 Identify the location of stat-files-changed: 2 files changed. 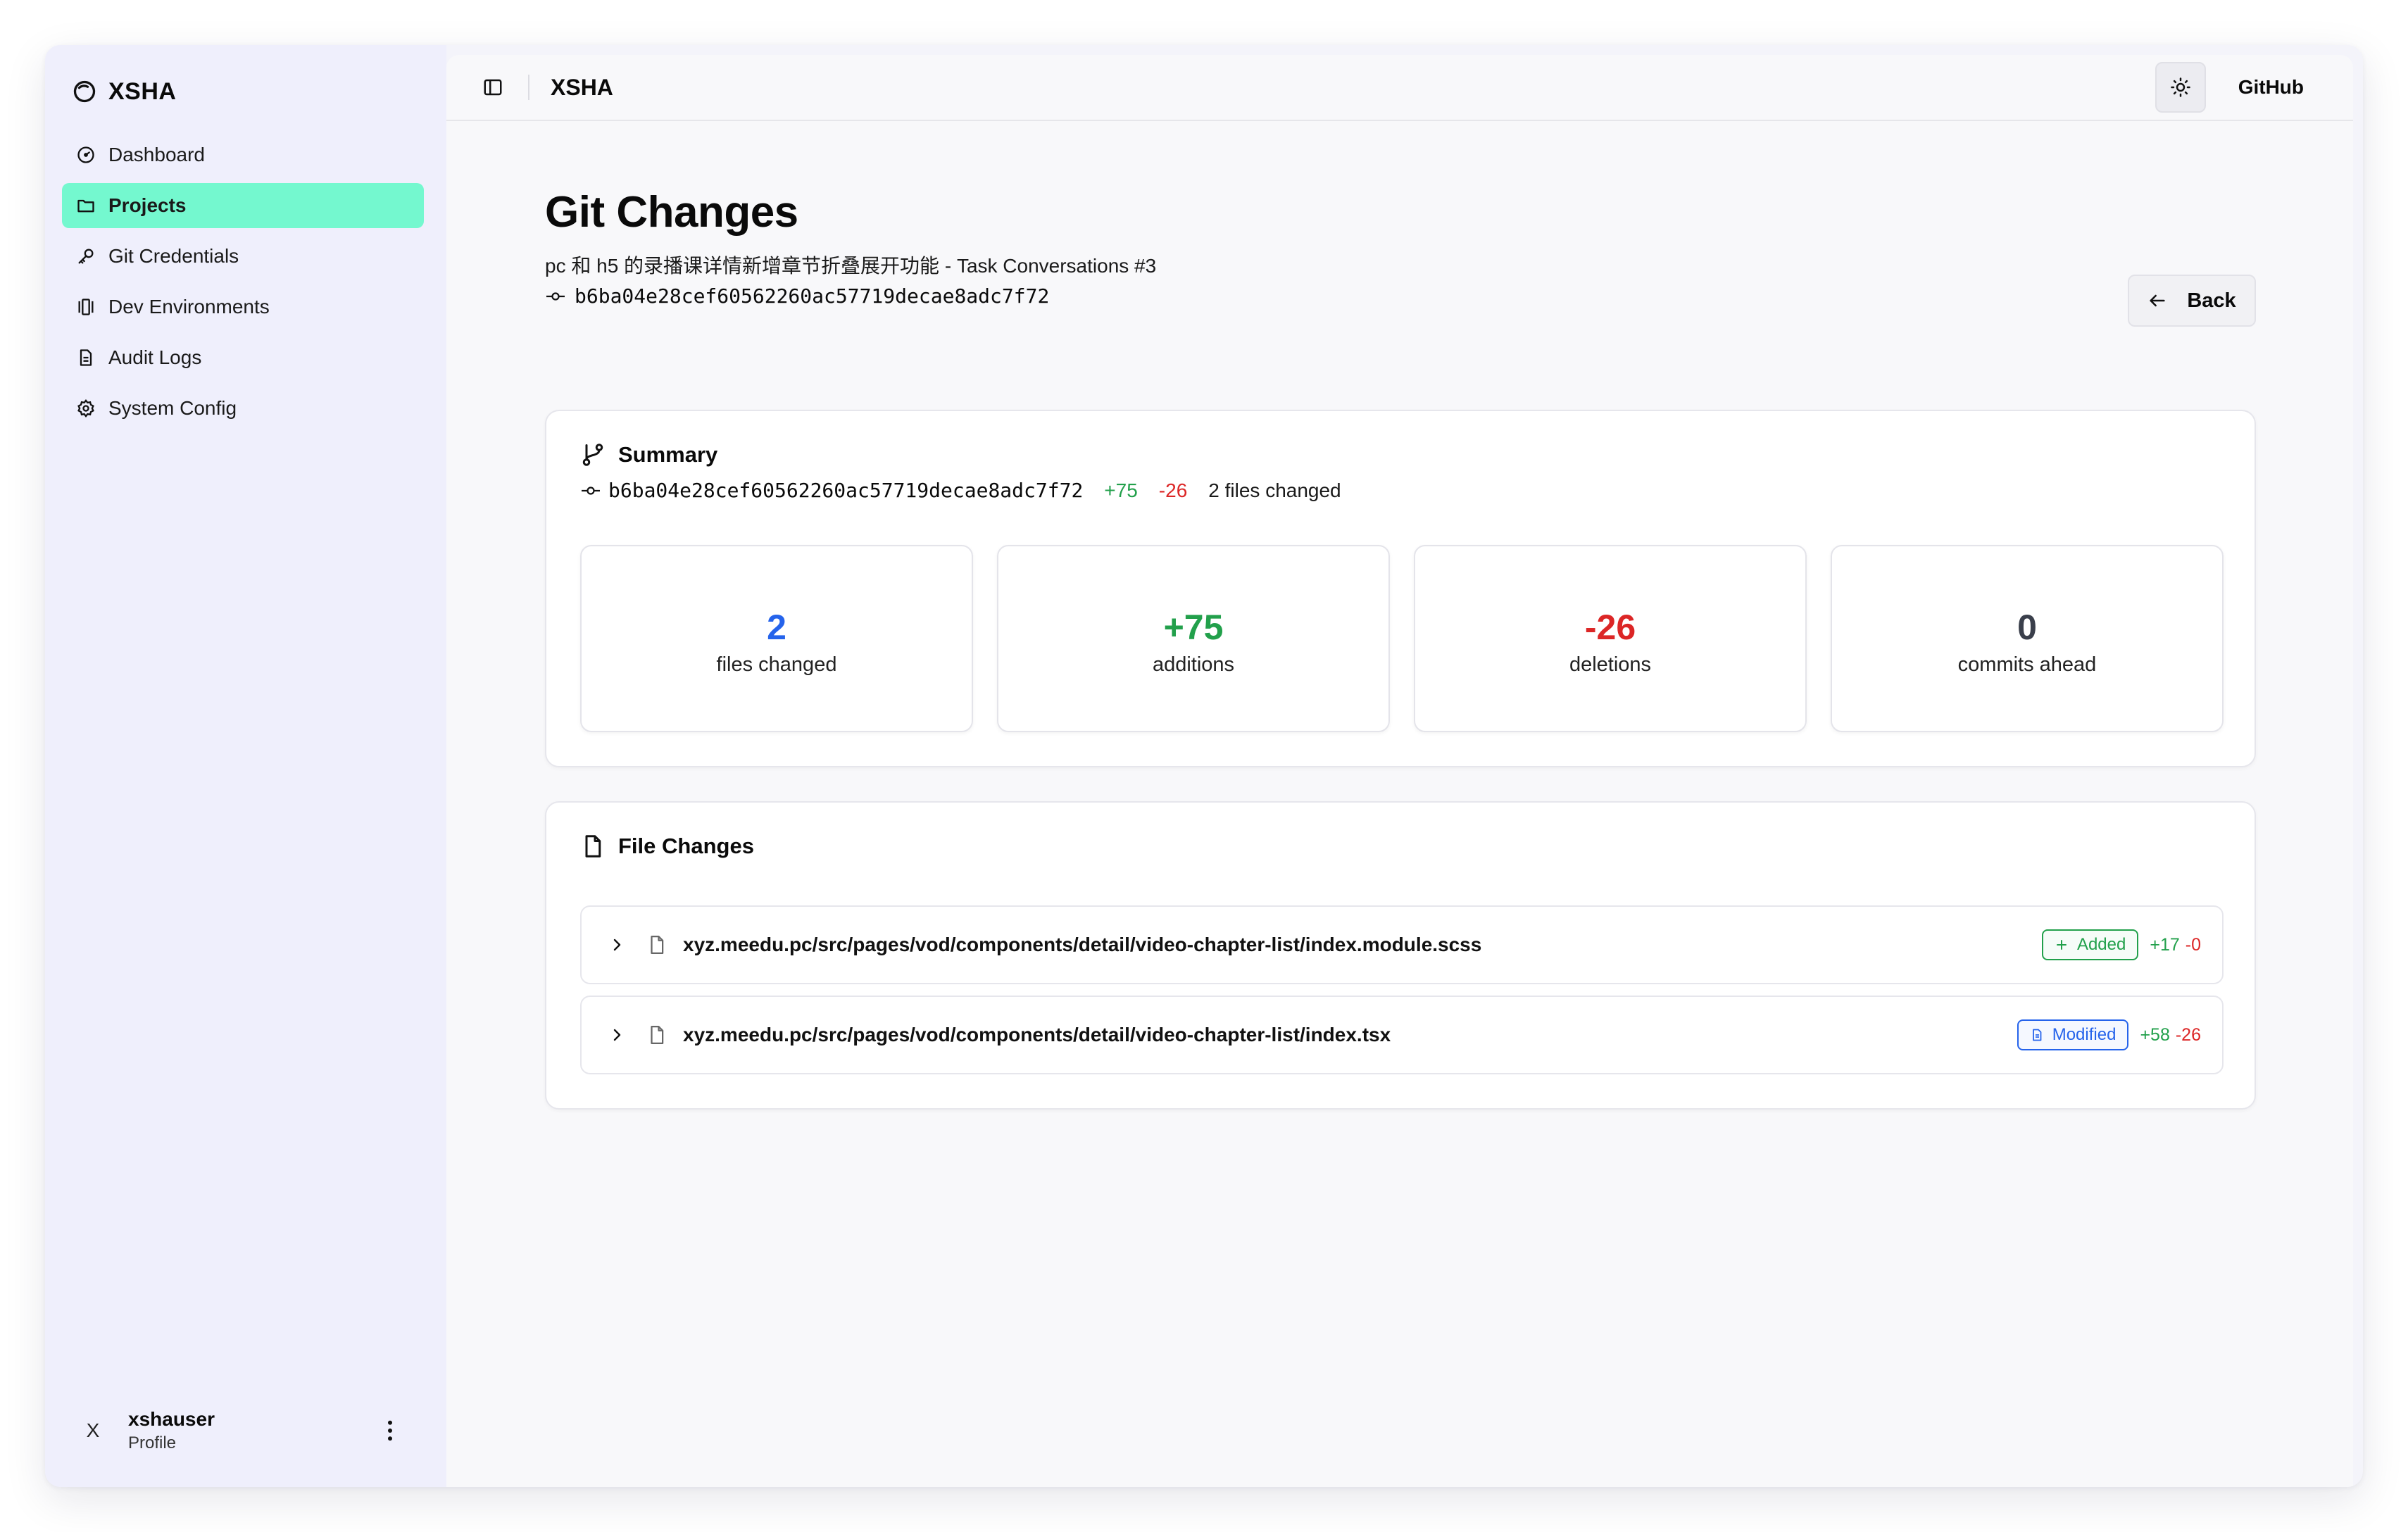
(776, 638).